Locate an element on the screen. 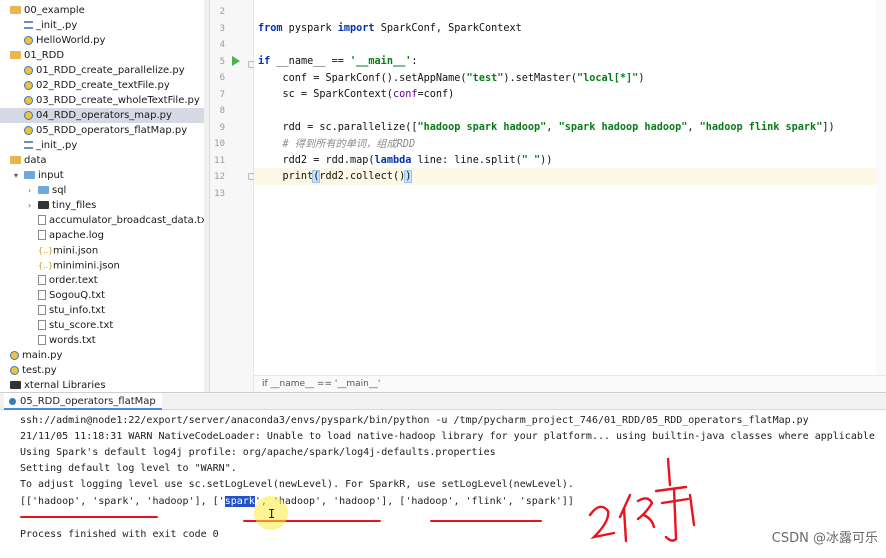 The image size is (886, 558). console-loglevel-line: Setting default log level to "WARN". is located at coordinates (128, 468).